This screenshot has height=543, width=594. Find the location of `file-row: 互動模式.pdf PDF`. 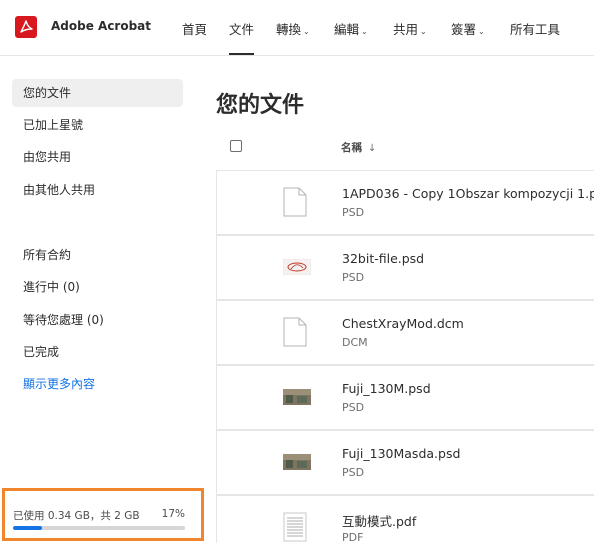

file-row: 互動模式.pdf PDF is located at coordinates (405, 519).